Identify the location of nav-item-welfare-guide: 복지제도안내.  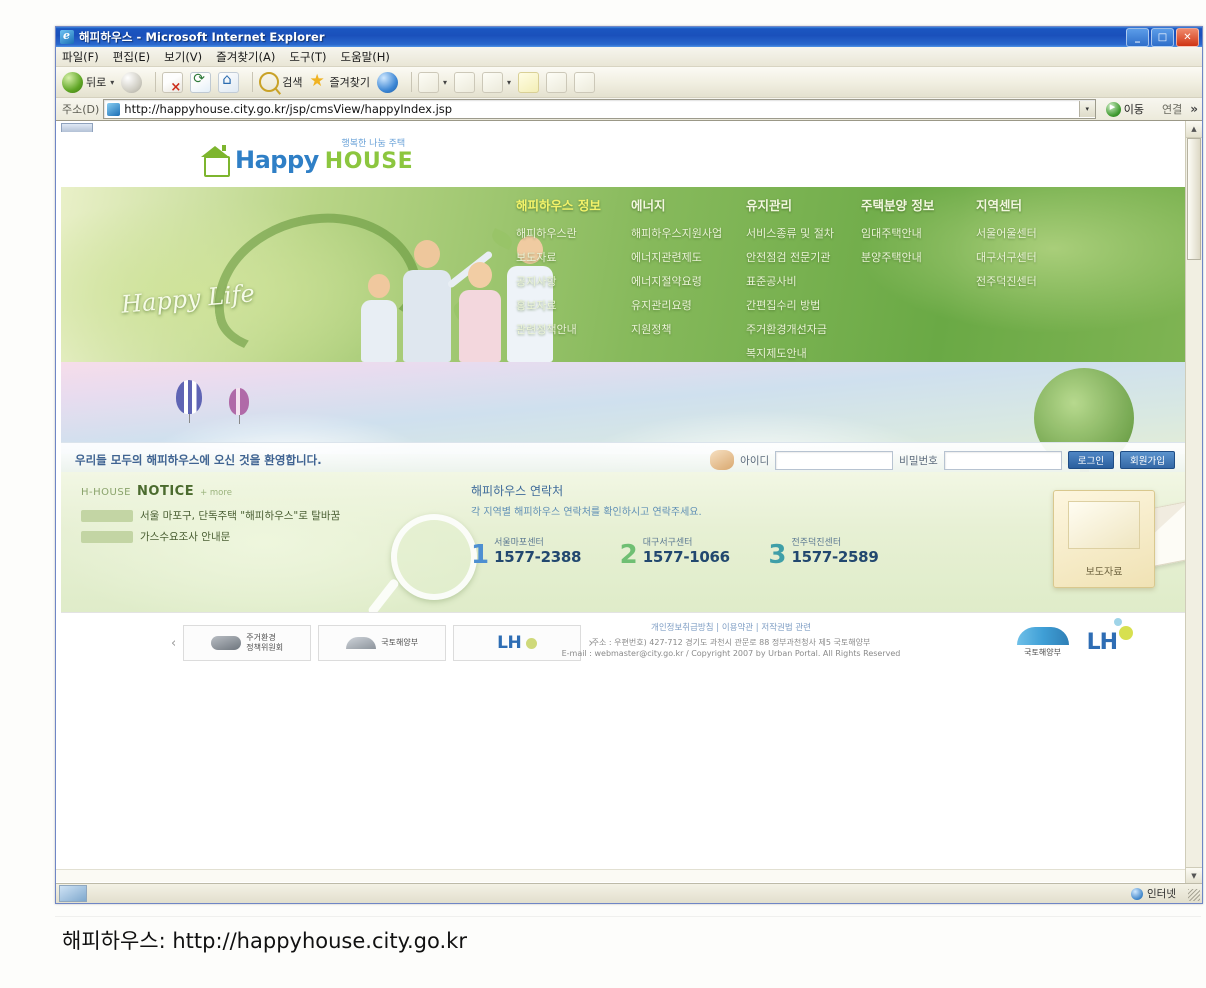
(803, 353).